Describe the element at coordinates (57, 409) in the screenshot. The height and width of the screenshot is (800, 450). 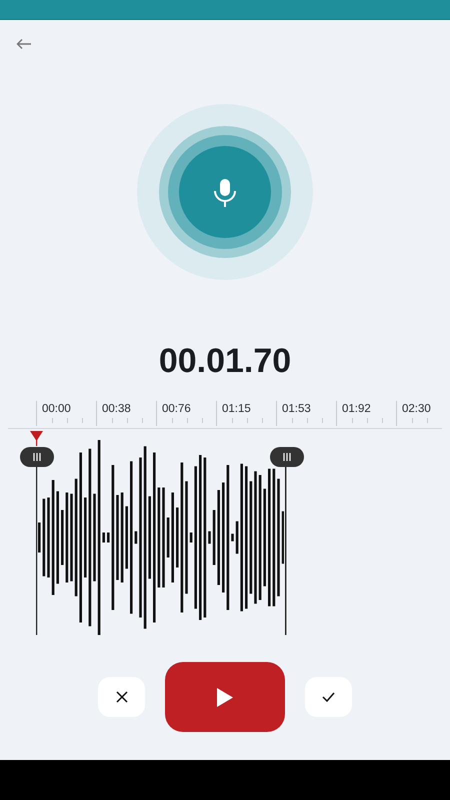
I see `time-label: 00:00` at that location.